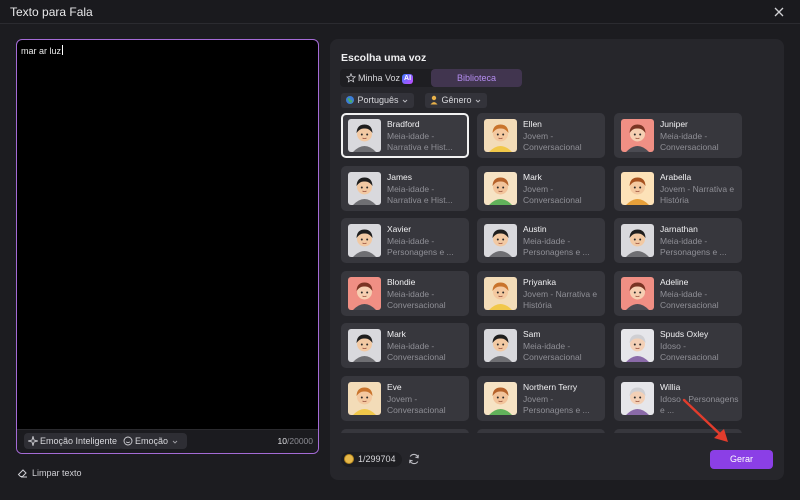  What do you see at coordinates (401, 282) in the screenshot?
I see `voice-name: Blondie` at bounding box center [401, 282].